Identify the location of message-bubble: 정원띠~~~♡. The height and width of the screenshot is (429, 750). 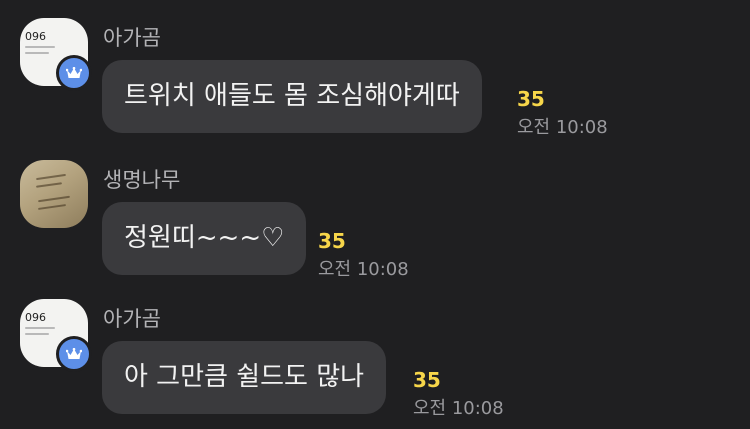
(204, 238).